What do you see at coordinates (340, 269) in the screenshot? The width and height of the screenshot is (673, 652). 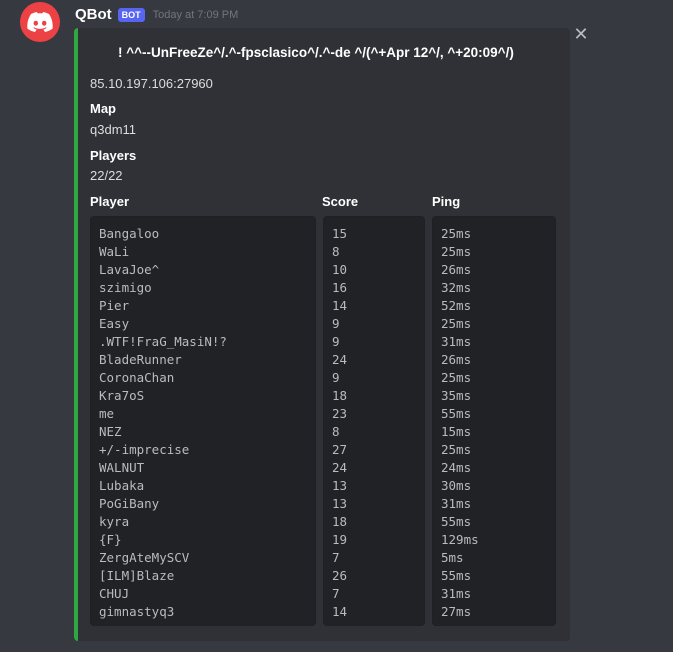 I see `player-score: 10` at bounding box center [340, 269].